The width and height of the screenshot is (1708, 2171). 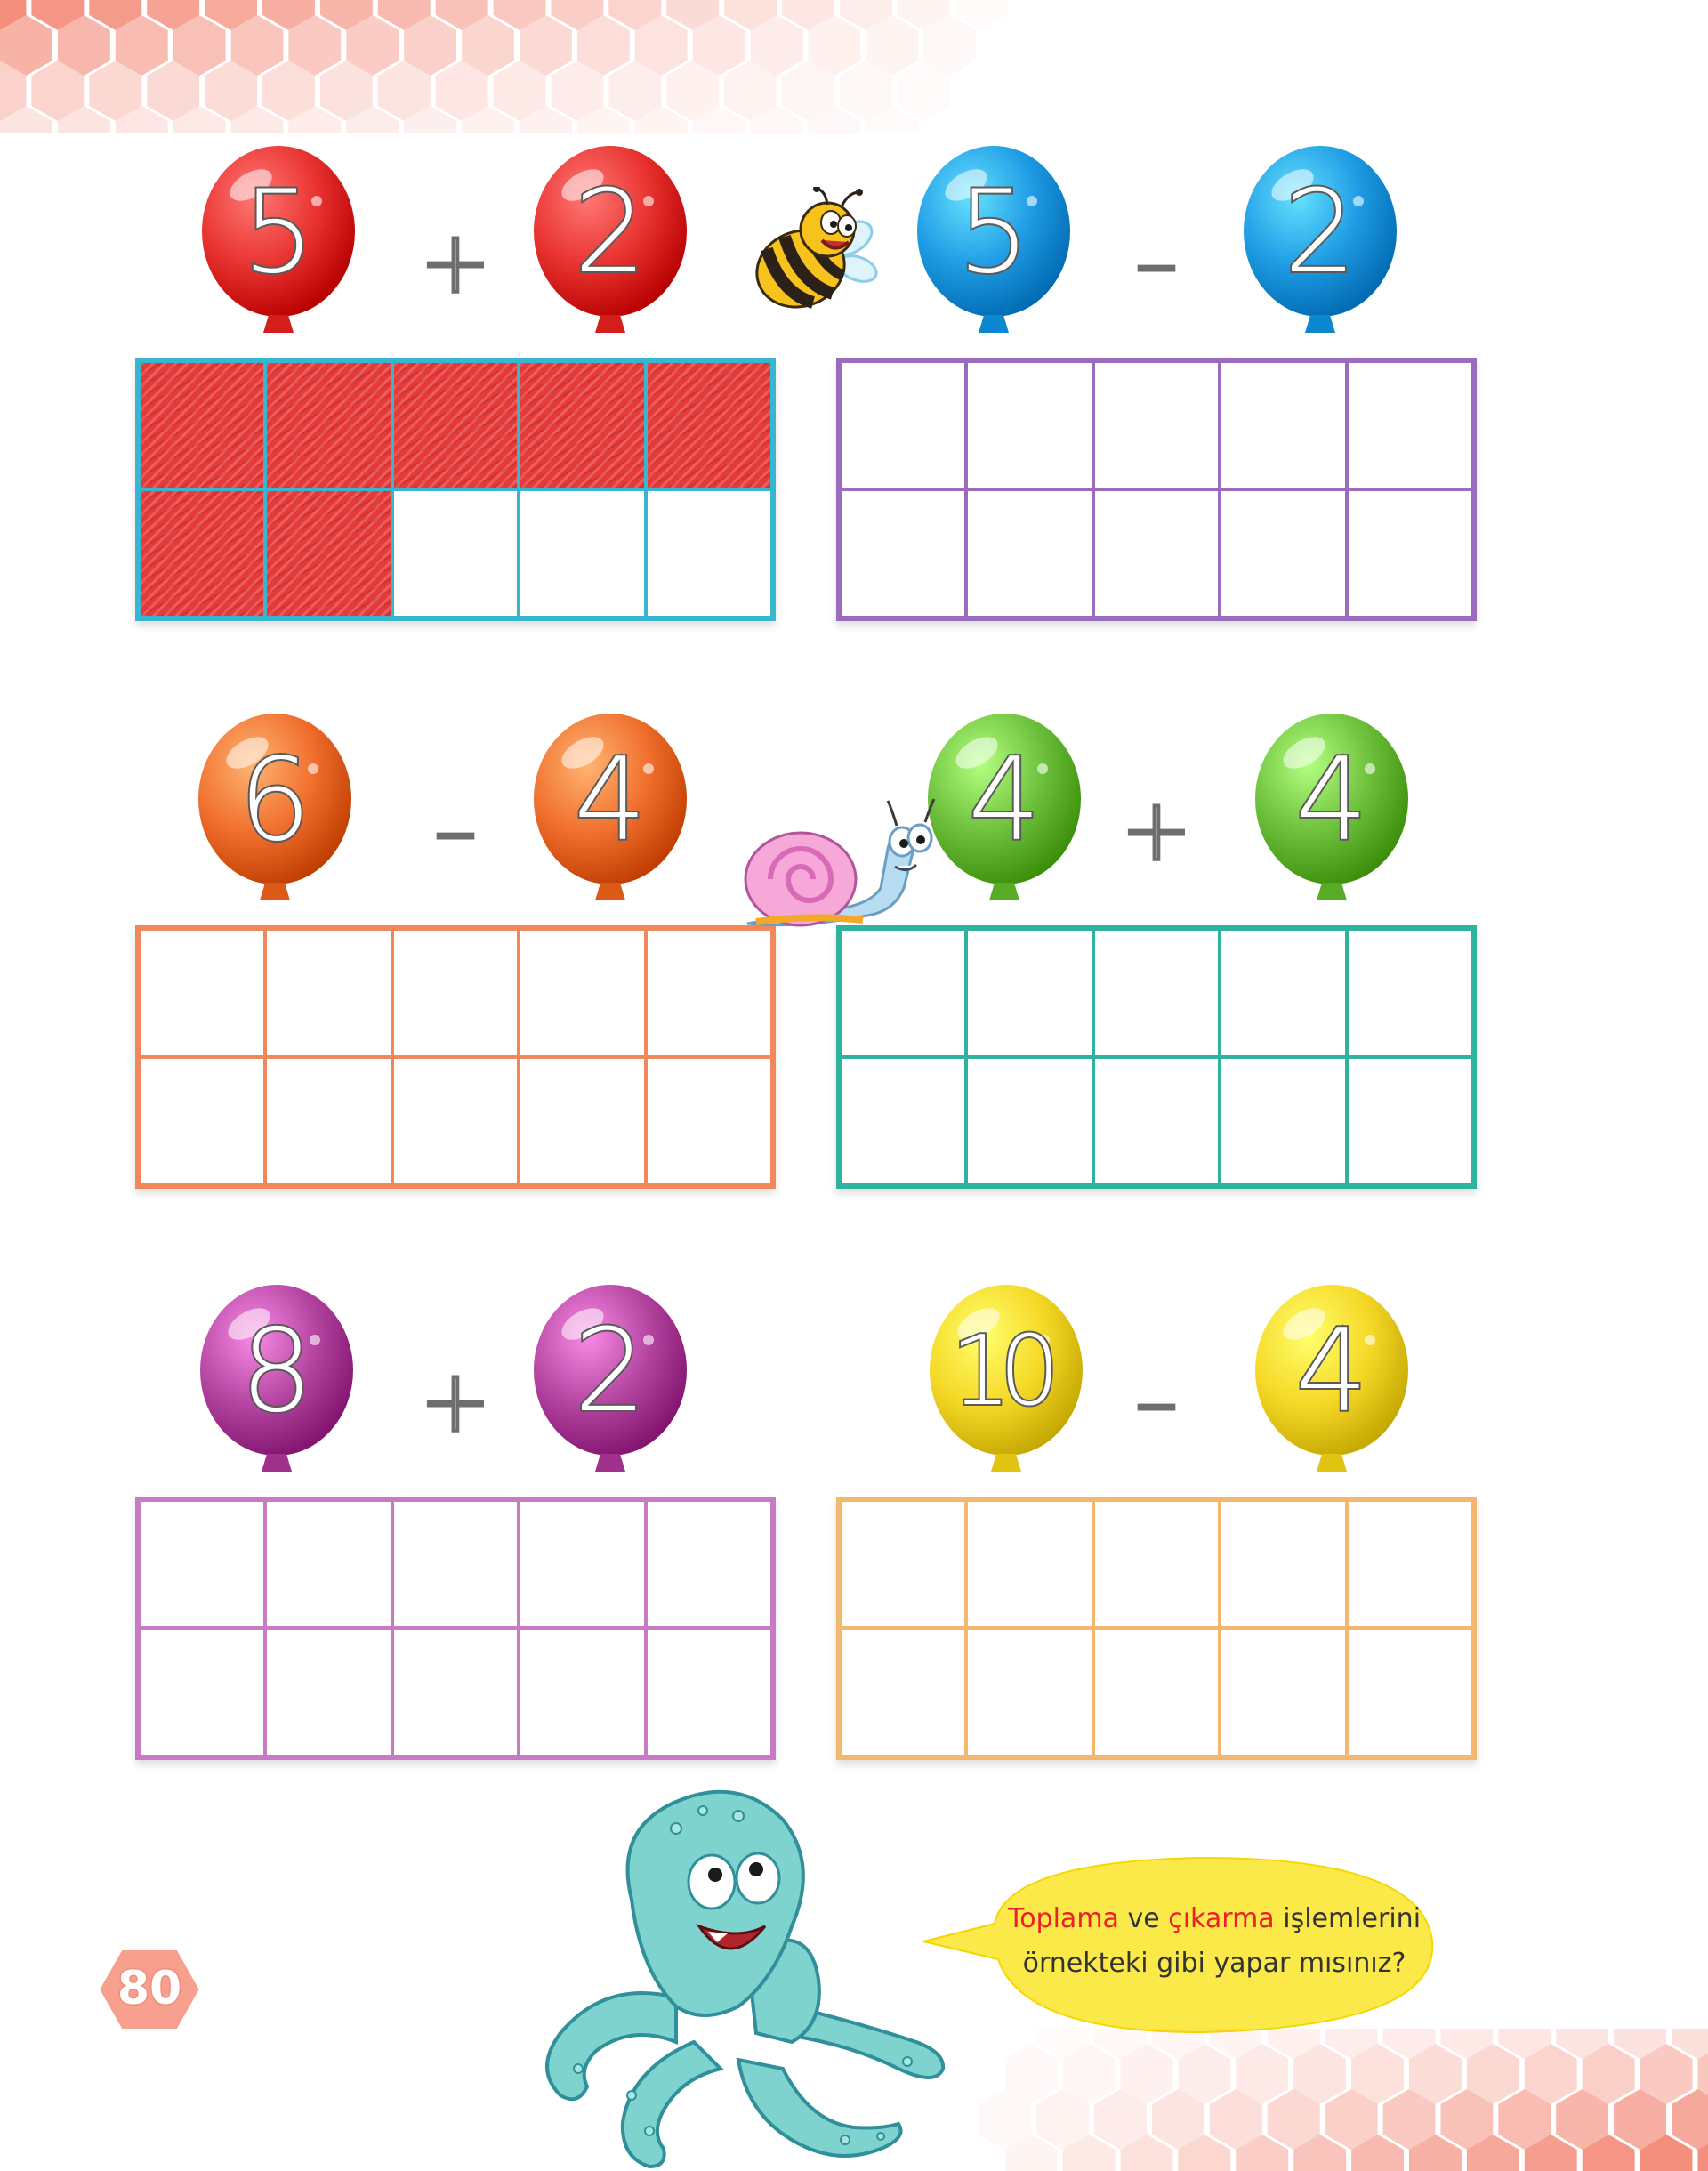 I want to click on balloon-number: 5, so click(x=278, y=233).